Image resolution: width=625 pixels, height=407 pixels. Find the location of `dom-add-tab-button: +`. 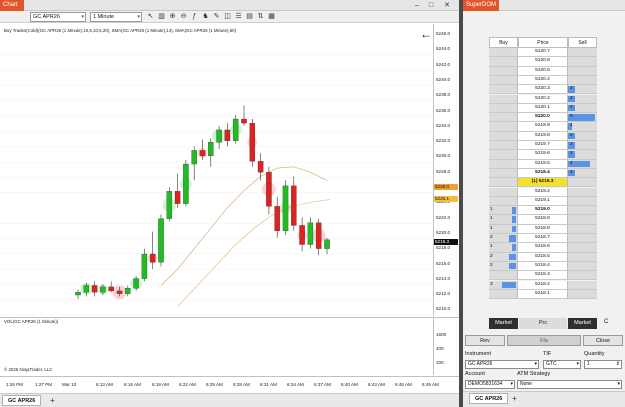

dom-add-tab-button: + is located at coordinates (514, 398).